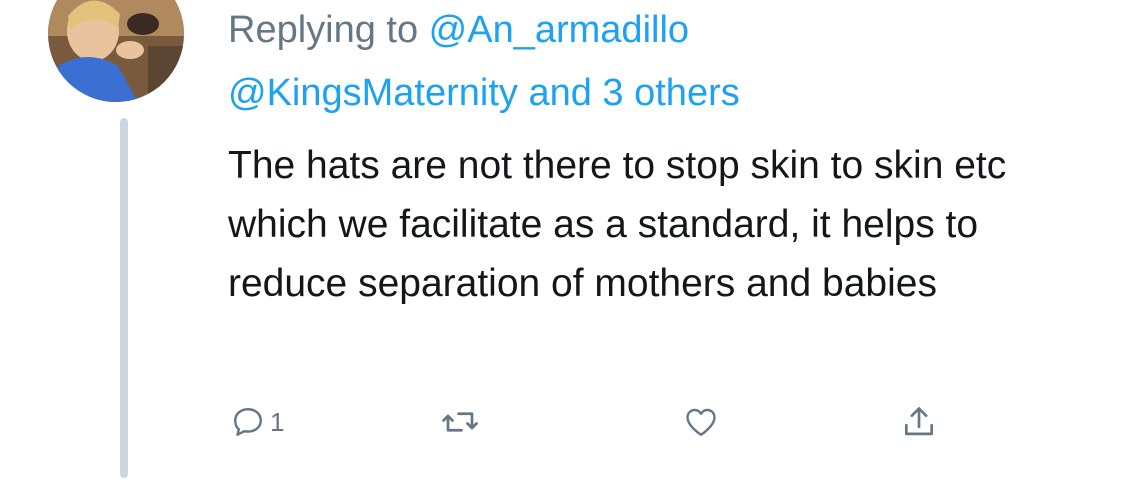  I want to click on replying-to: Replying to @An_armadillo, so click(458, 30).